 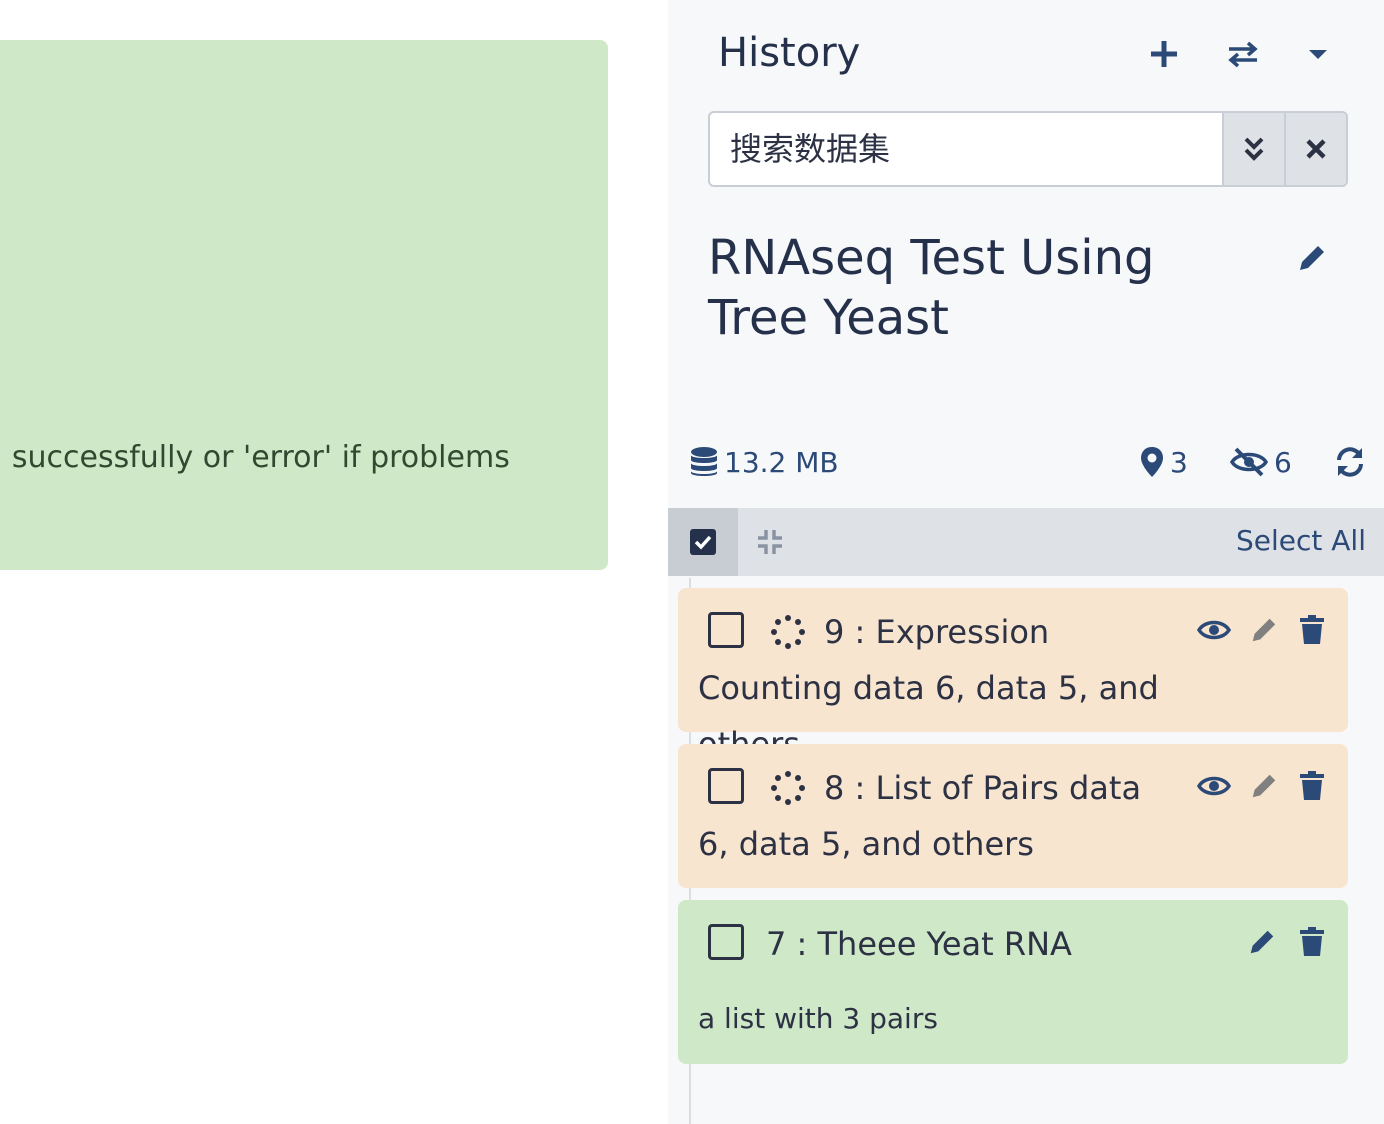 I want to click on alert-text: l successfully or 'error' if problems, so click(x=255, y=457).